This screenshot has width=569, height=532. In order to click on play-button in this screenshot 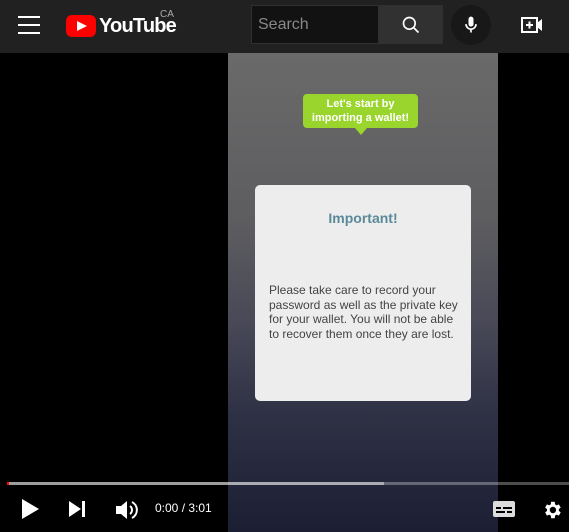, I will do `click(30, 511)`.